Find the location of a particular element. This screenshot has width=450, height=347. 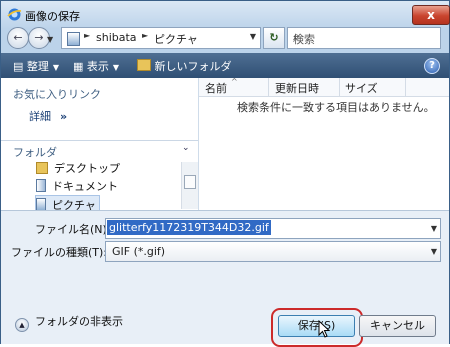

command-bar: ▤ 整理 ▼ ▦ 表示 ▼ 新しいフォルダ ? is located at coordinates (225, 65).